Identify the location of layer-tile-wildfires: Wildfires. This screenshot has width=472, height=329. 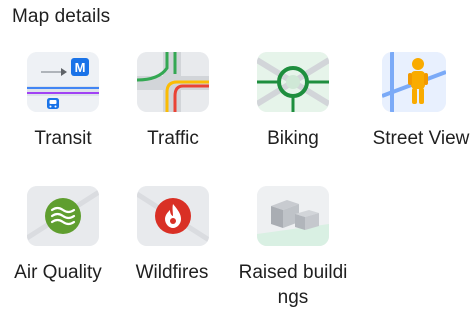
(173, 249).